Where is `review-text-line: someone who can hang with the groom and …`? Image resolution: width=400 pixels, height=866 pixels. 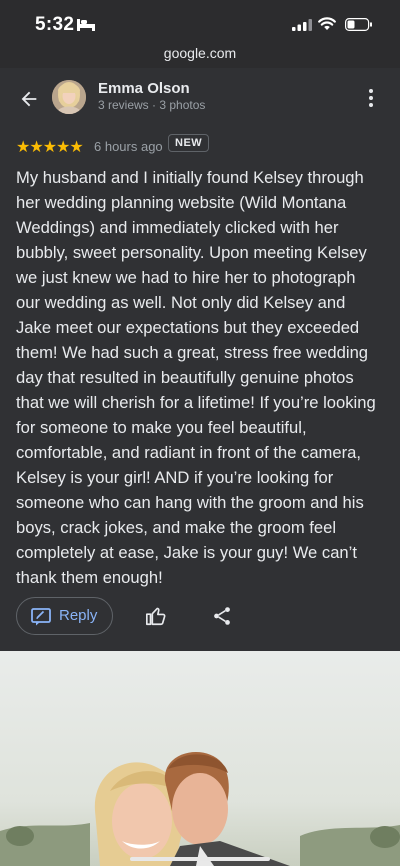 review-text-line: someone who can hang with the groom and … is located at coordinates (190, 502).